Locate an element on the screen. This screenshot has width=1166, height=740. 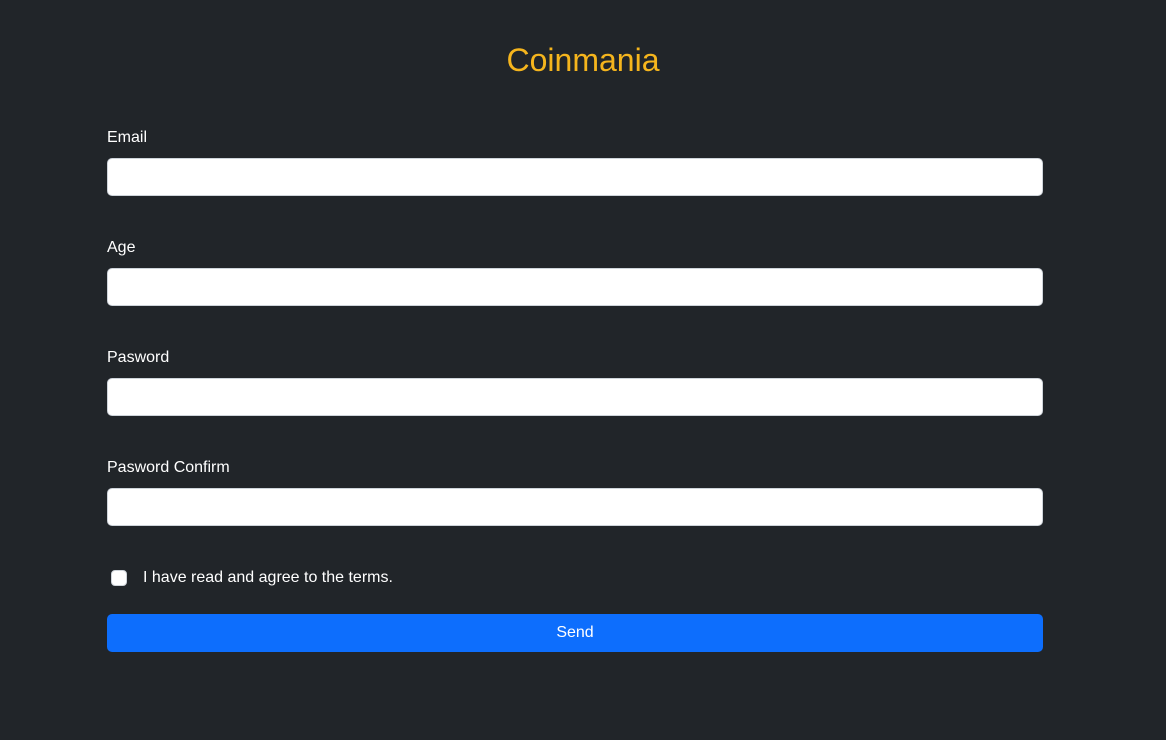
password-confirm-field-group: Pasword Confirm is located at coordinates (575, 492).